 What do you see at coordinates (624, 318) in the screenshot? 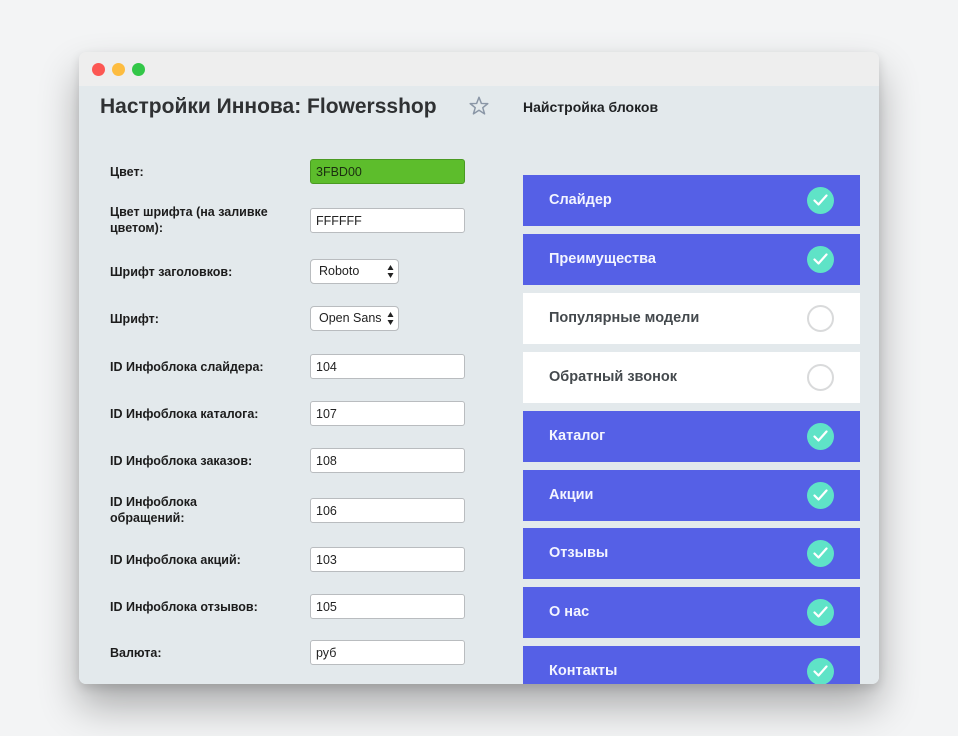
I see `block-item-label: Популярные модели` at bounding box center [624, 318].